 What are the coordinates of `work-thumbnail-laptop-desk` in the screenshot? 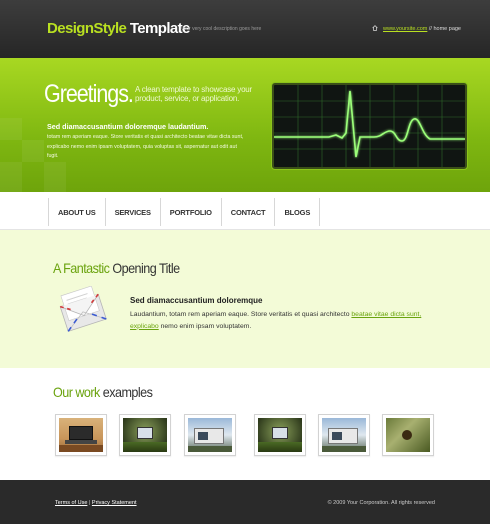 It's located at (81, 435).